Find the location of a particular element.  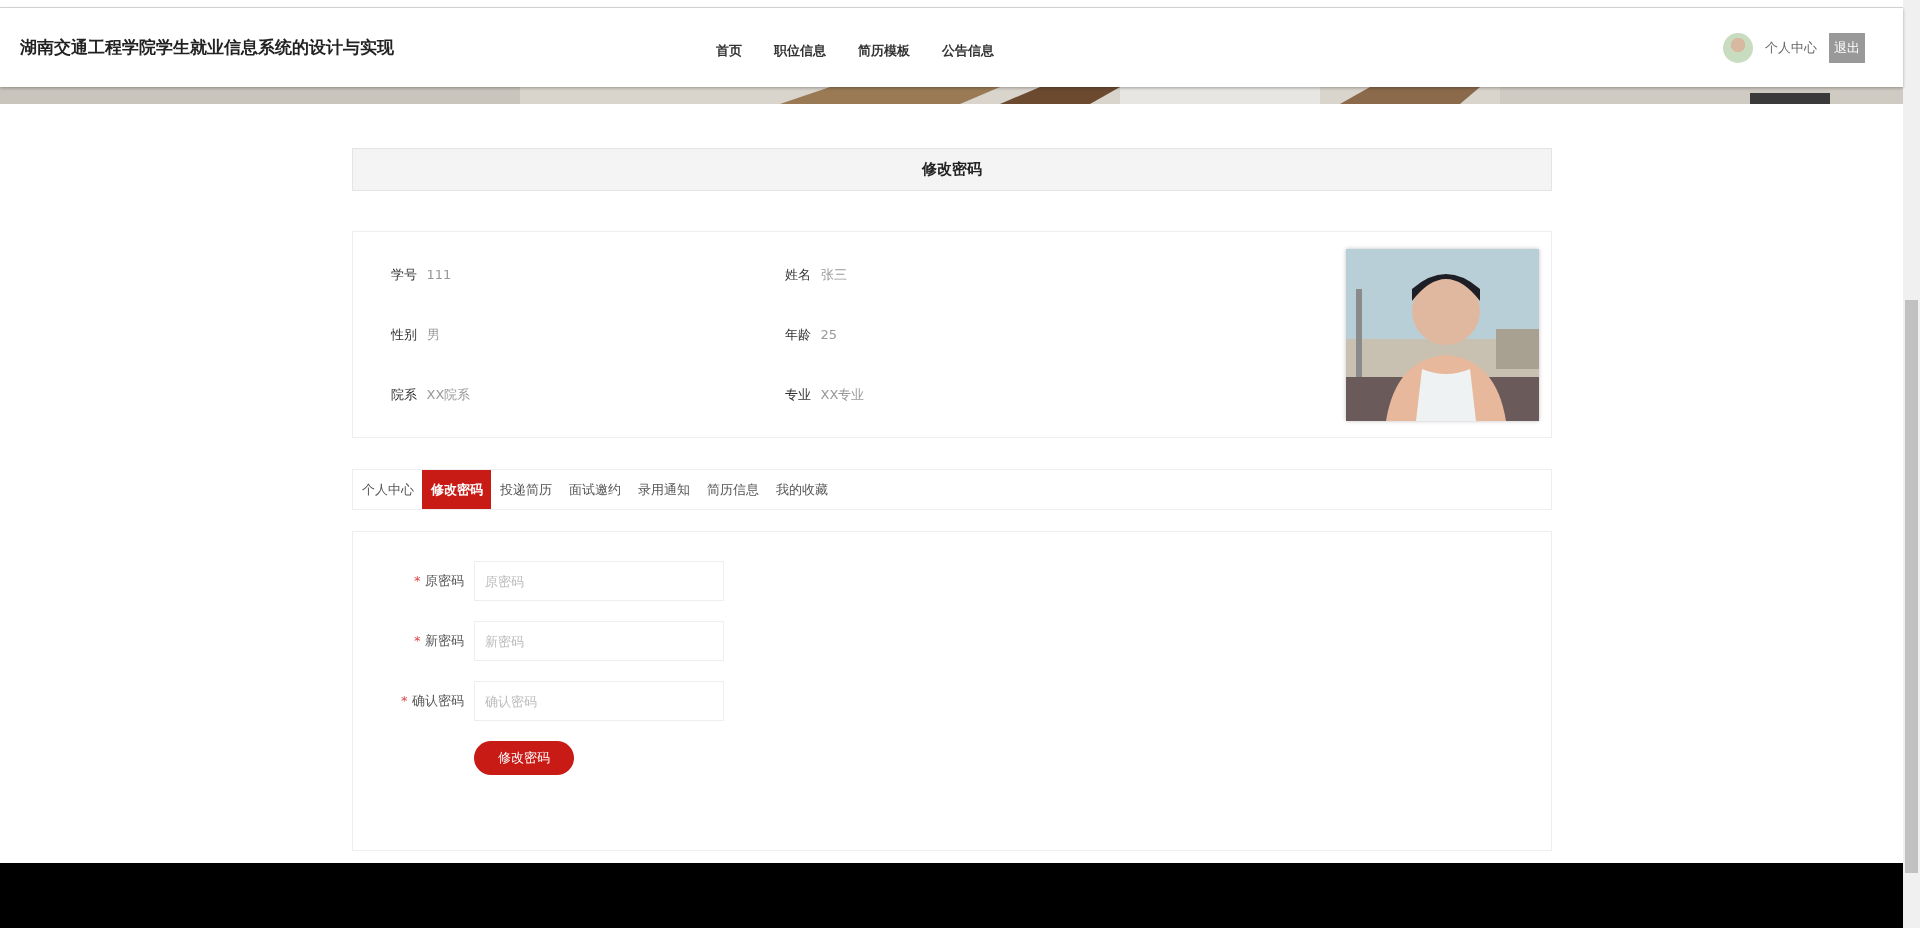

tab: 简历信息 is located at coordinates (732, 489).